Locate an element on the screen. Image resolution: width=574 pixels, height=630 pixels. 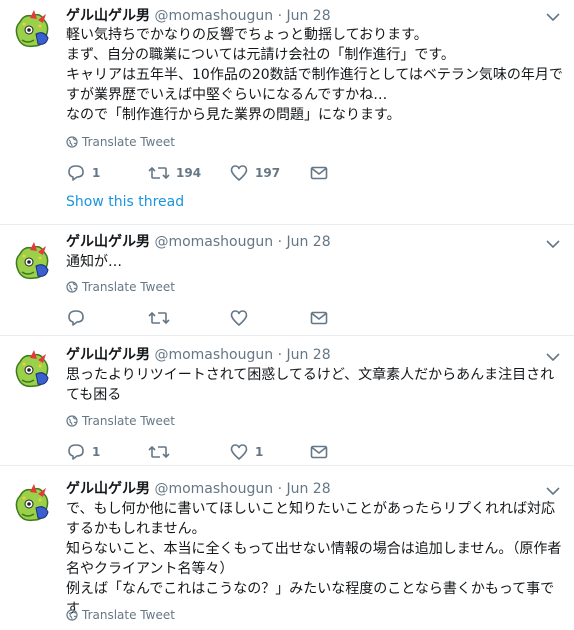
like-button: 197 is located at coordinates (254, 173).